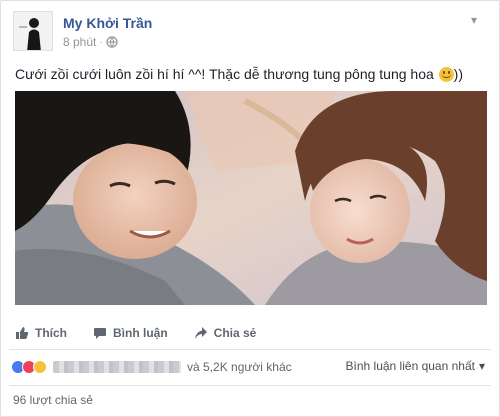 The image size is (500, 417). What do you see at coordinates (481, 366) in the screenshot?
I see `chevron-down-icon: ▾` at bounding box center [481, 366].